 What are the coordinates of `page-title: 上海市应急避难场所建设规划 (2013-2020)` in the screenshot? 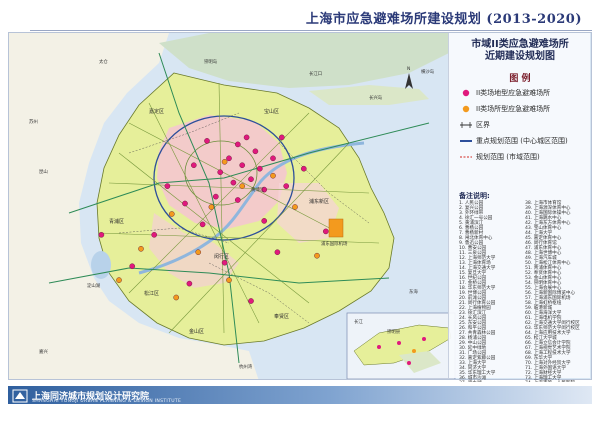 It's located at (443, 19).